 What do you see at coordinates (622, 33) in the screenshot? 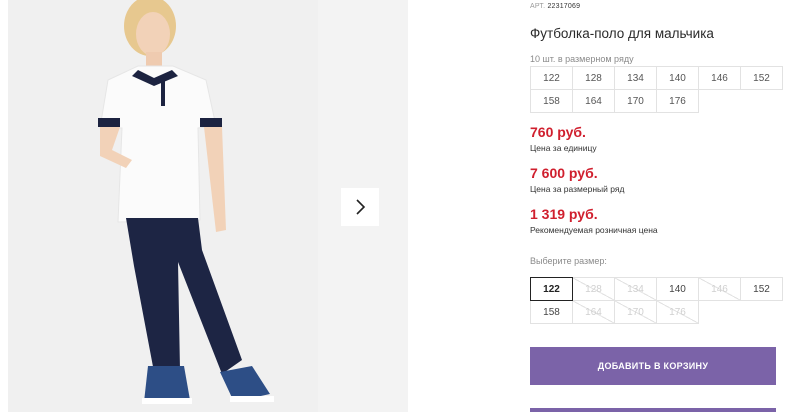
I see `product-title: Футболка-поло для мальчика` at bounding box center [622, 33].